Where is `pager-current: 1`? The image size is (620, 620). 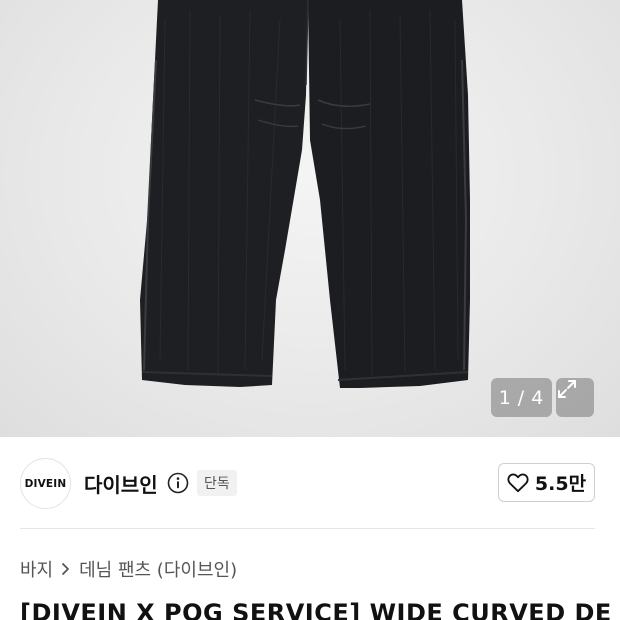 pager-current: 1 is located at coordinates (505, 397).